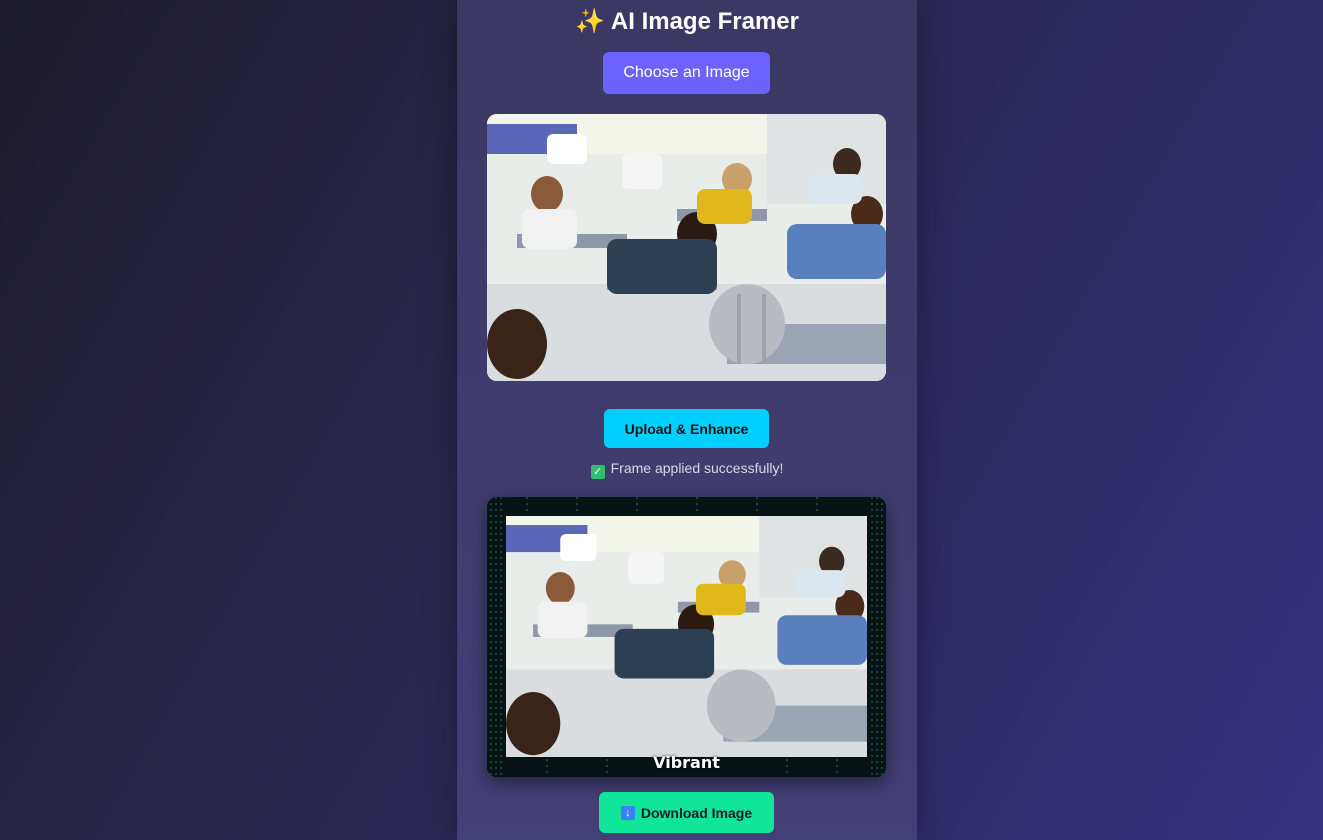 The image size is (1323, 840). Describe the element at coordinates (597, 472) in the screenshot. I see `check-box-icon: ✓` at that location.